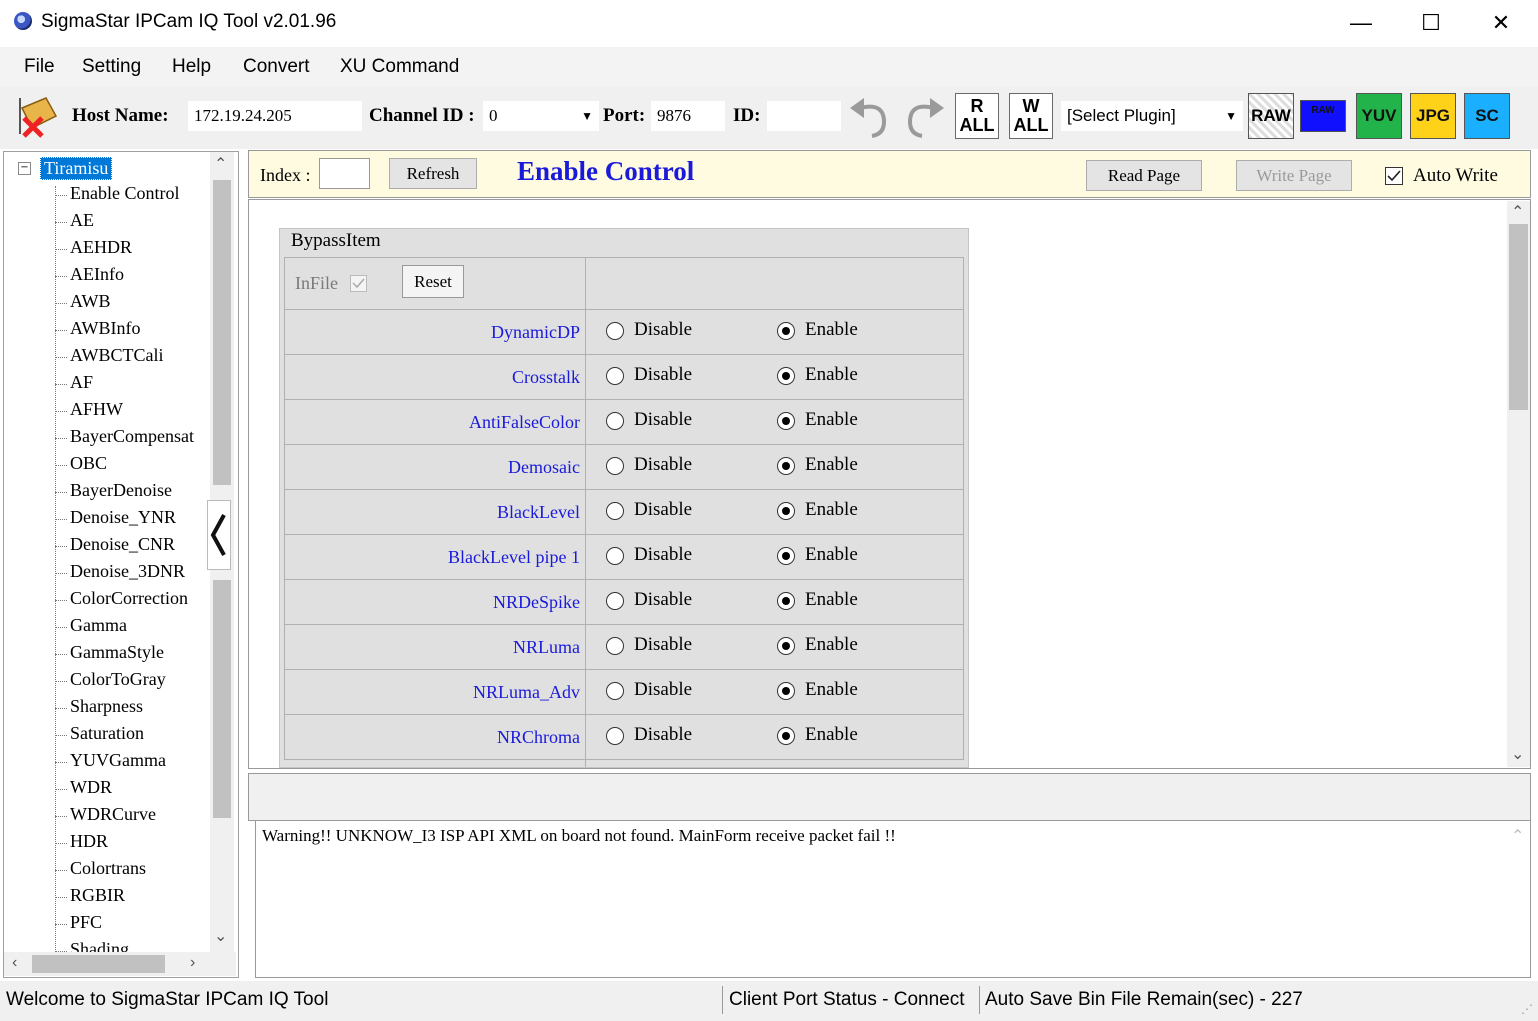 This screenshot has height=1021, width=1538. I want to click on bypass-row-label: AntiFalseColor, so click(524, 422).